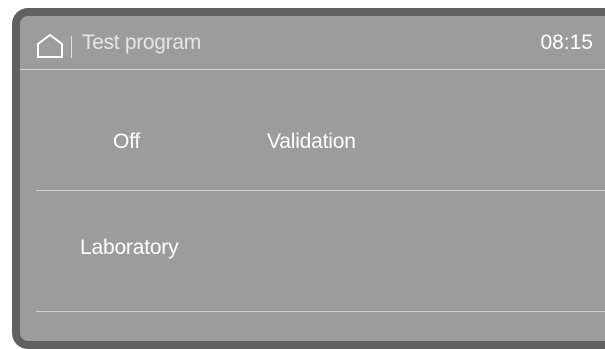 The image size is (605, 349). What do you see at coordinates (126, 142) in the screenshot?
I see `option-off: Off` at bounding box center [126, 142].